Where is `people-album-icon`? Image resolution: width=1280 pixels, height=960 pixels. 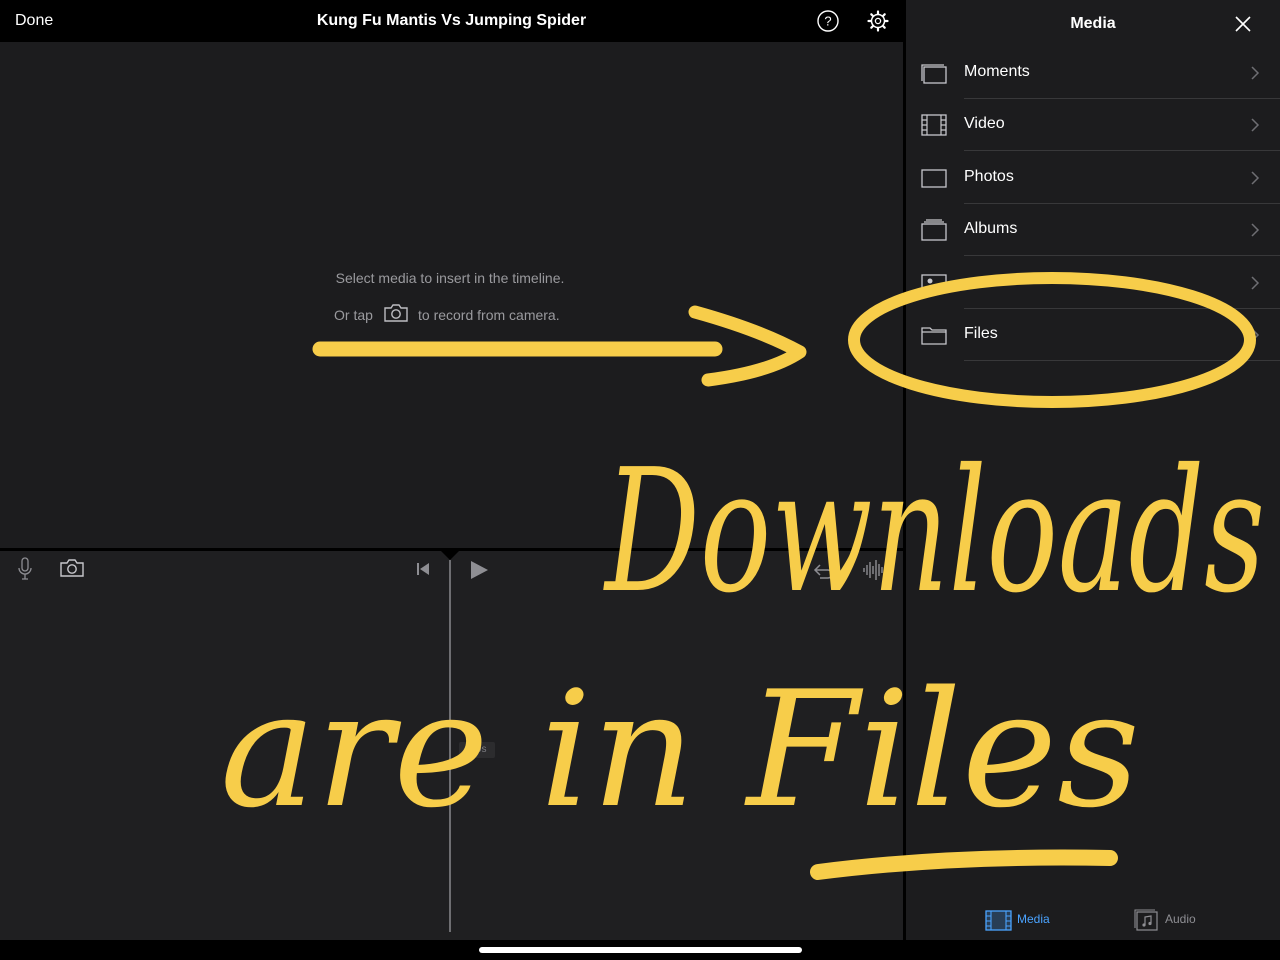
people-album-icon is located at coordinates (934, 283).